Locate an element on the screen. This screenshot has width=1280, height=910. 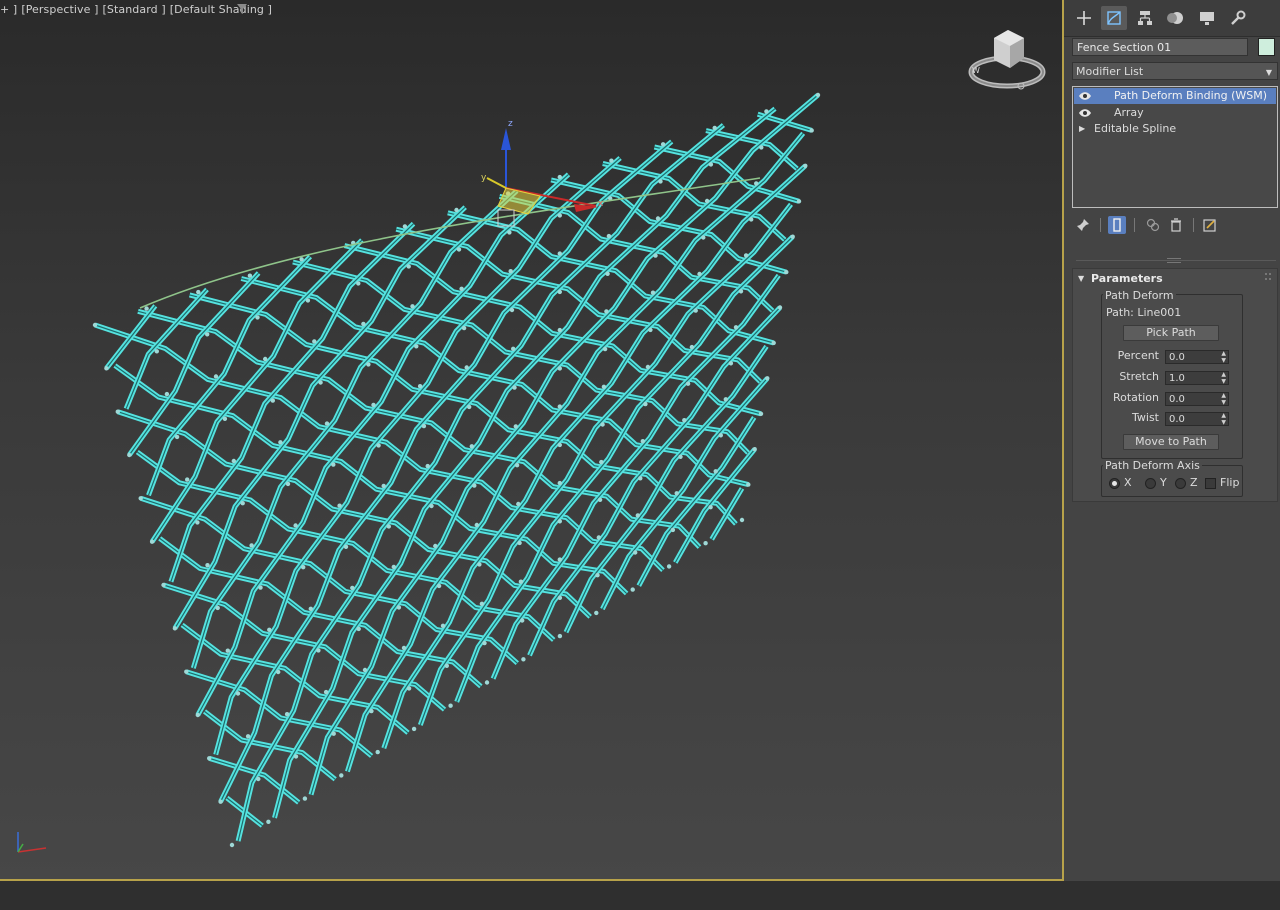
funnel-icon is located at coordinates (242, 9).